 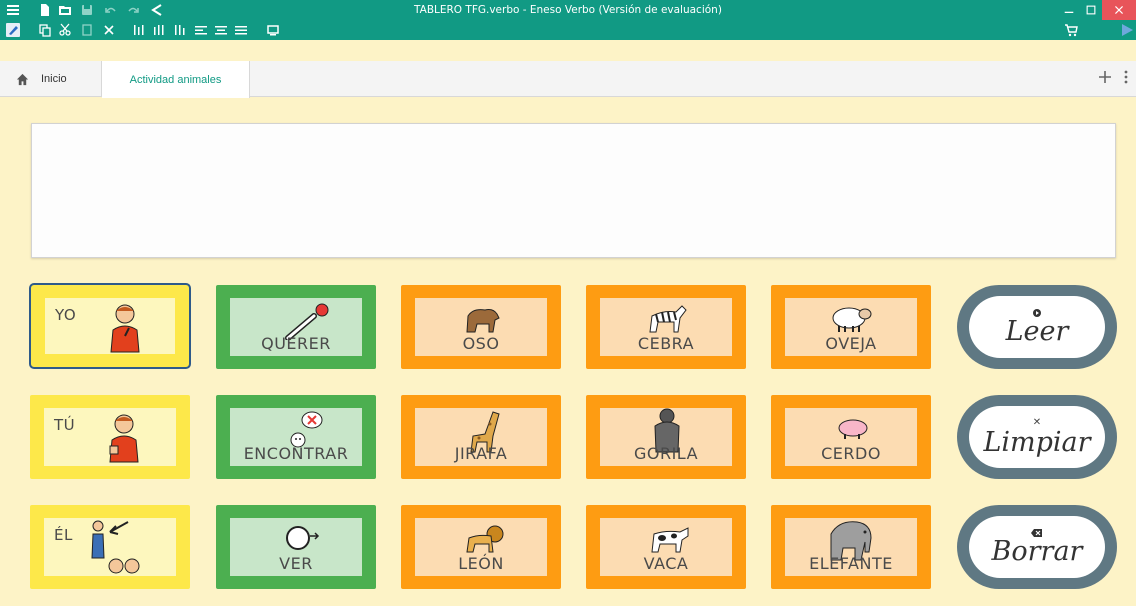 What do you see at coordinates (568, 79) in the screenshot?
I see `tab-bar: Inicio Actividad animales` at bounding box center [568, 79].